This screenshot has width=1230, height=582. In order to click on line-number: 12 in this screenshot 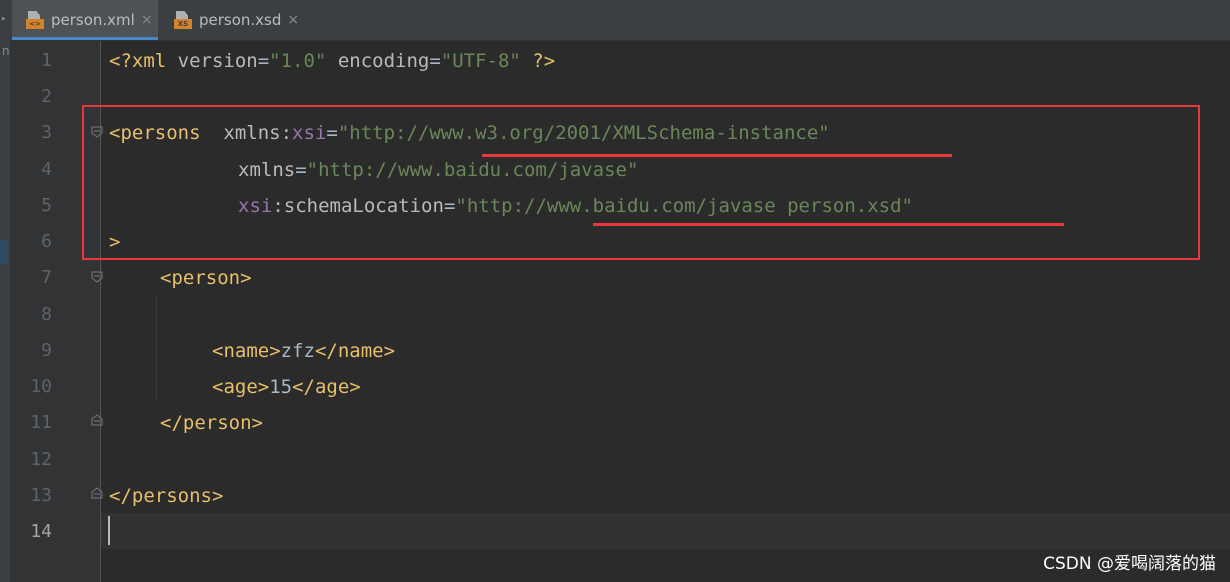, I will do `click(41, 459)`.